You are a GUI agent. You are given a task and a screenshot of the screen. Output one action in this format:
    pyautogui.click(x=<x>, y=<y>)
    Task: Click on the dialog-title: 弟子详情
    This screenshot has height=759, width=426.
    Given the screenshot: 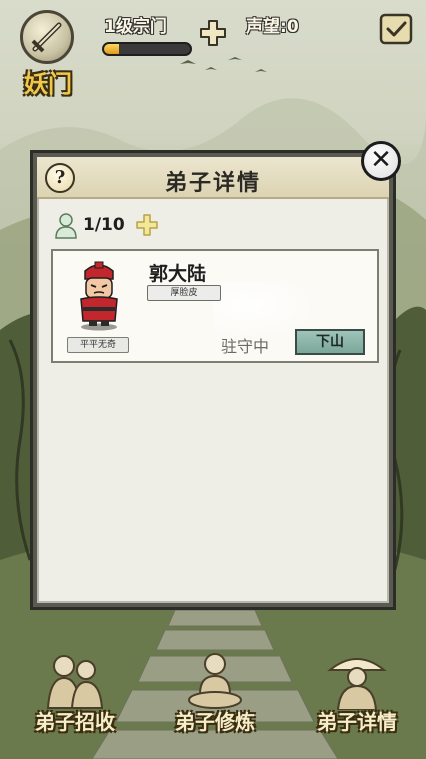 What is the action you would take?
    pyautogui.click(x=212, y=183)
    